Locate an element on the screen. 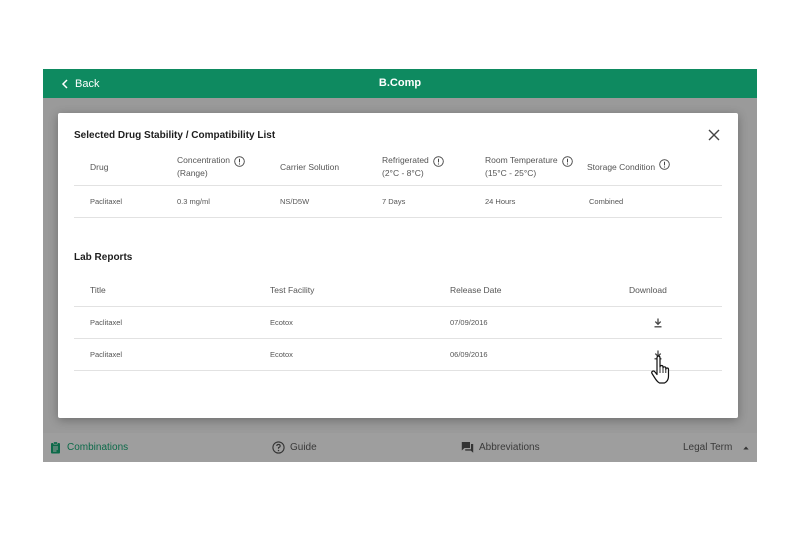 The width and height of the screenshot is (800, 534). header-release-date: Release Date is located at coordinates (476, 290).